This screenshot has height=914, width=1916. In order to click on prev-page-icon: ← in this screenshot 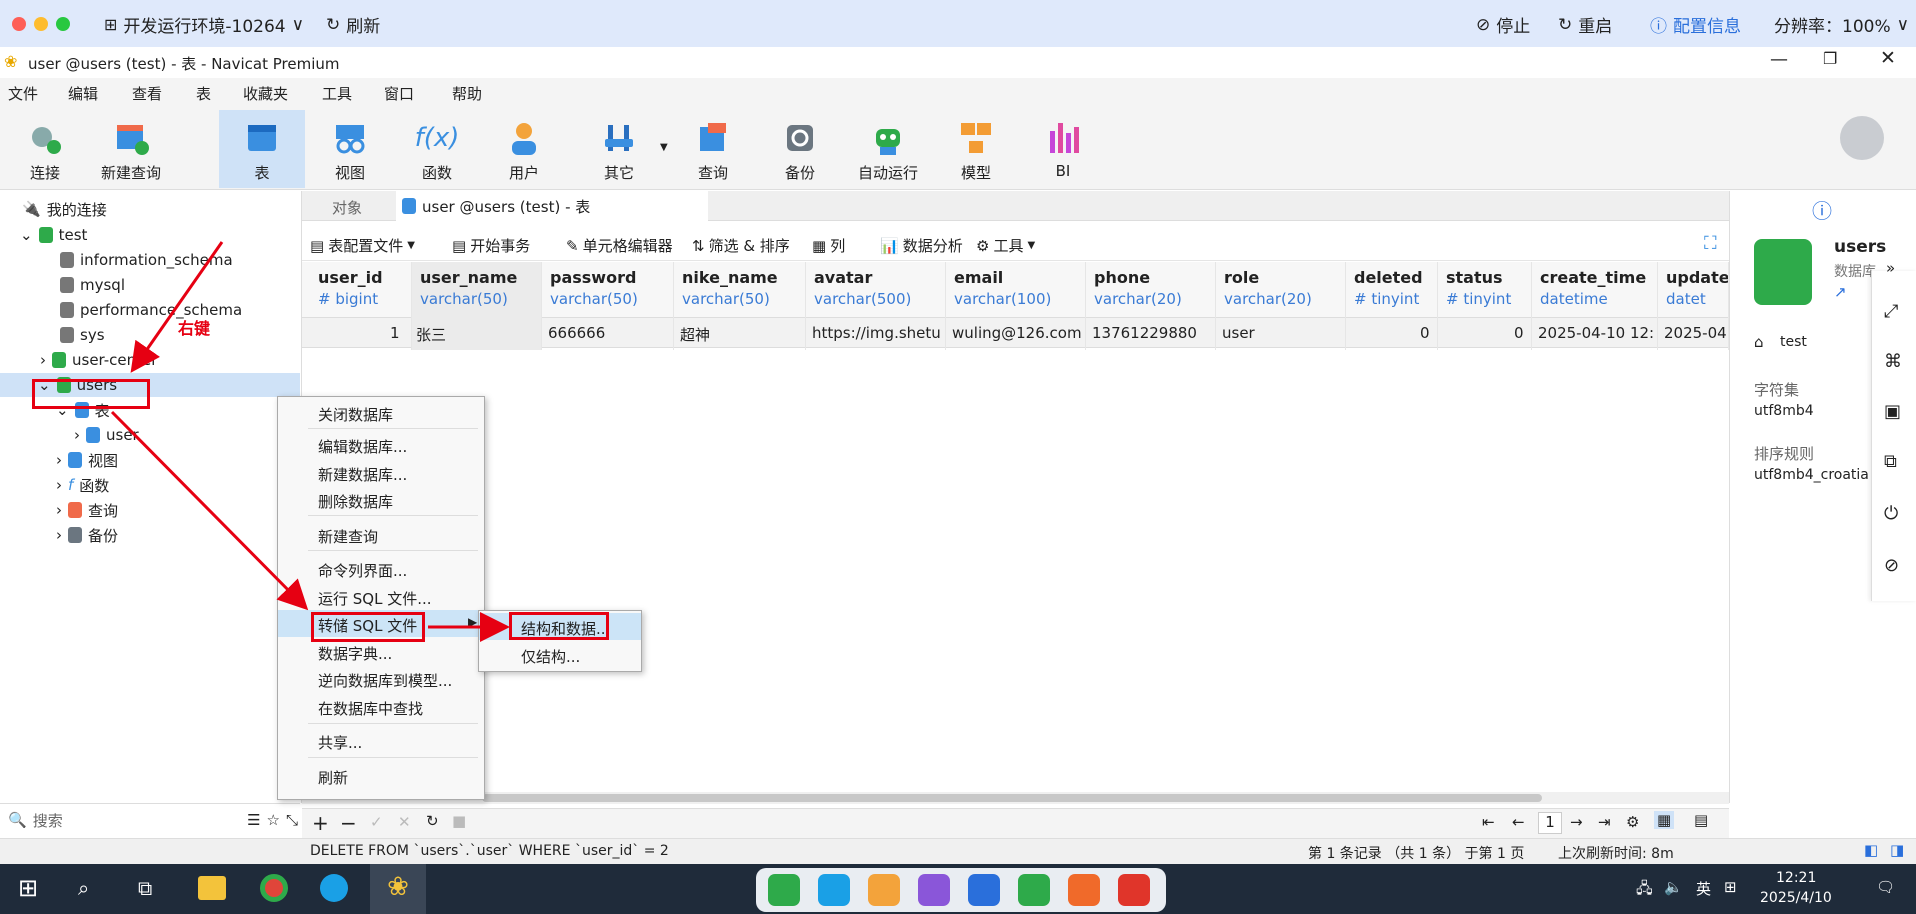, I will do `click(1518, 822)`.